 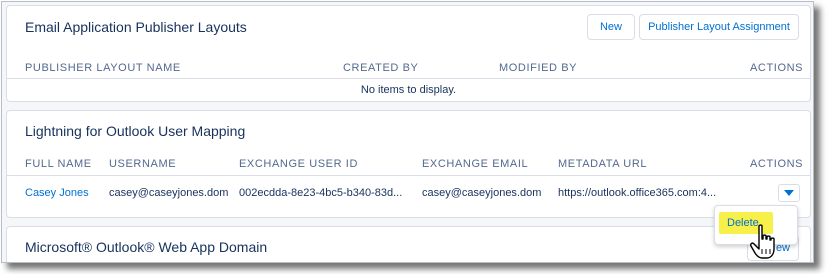 I want to click on column-header-modified-by: MODIFIED BY, so click(x=538, y=68).